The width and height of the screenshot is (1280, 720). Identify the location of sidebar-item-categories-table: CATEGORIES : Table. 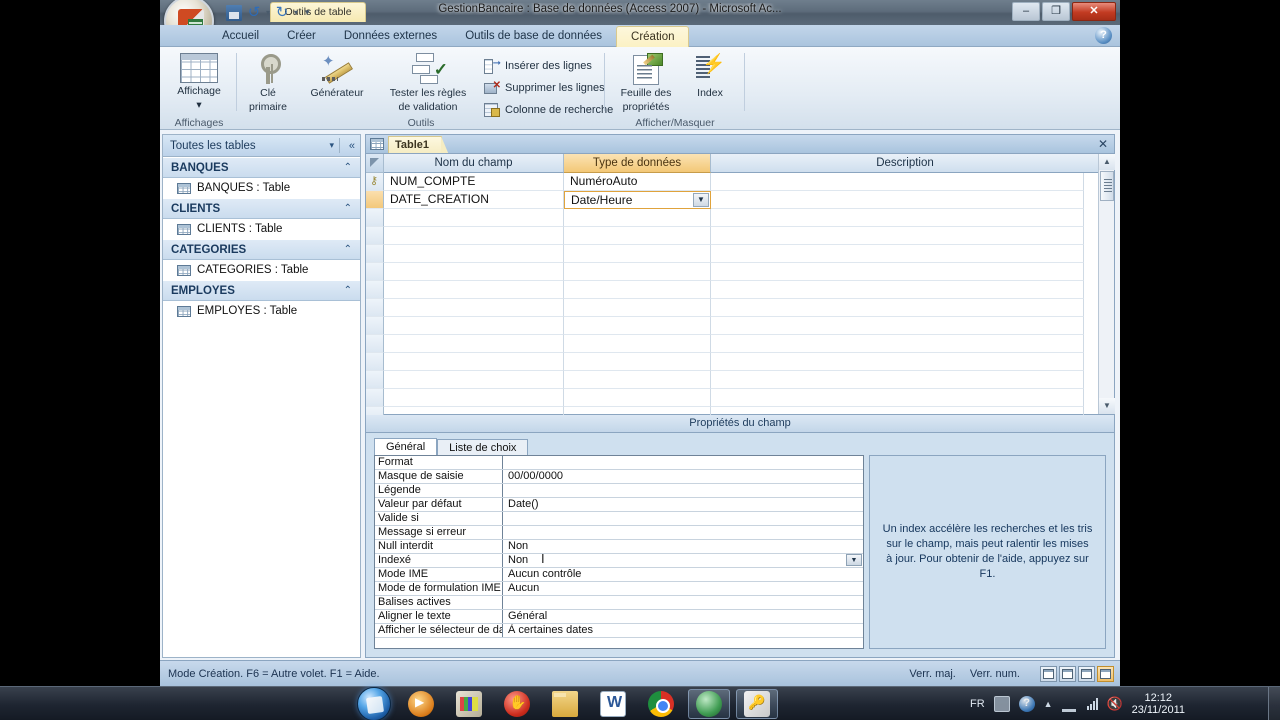
(261, 270).